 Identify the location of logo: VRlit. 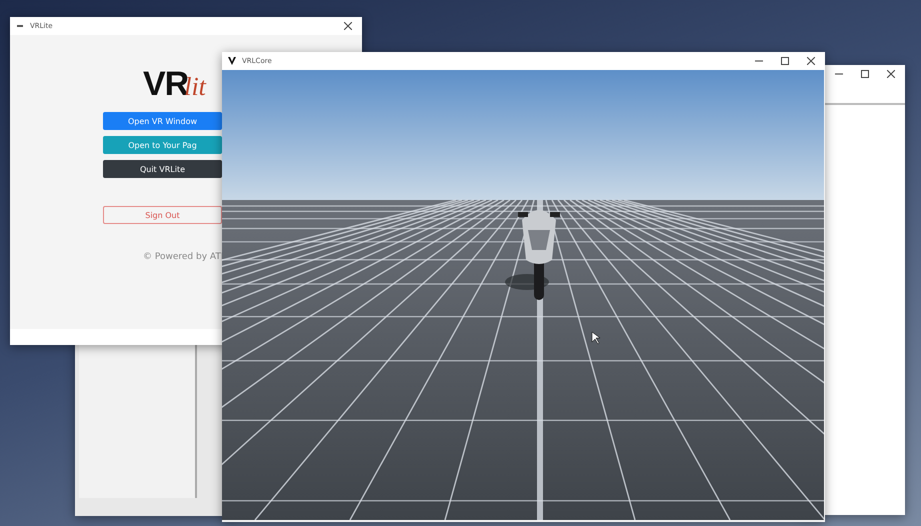
(174, 84).